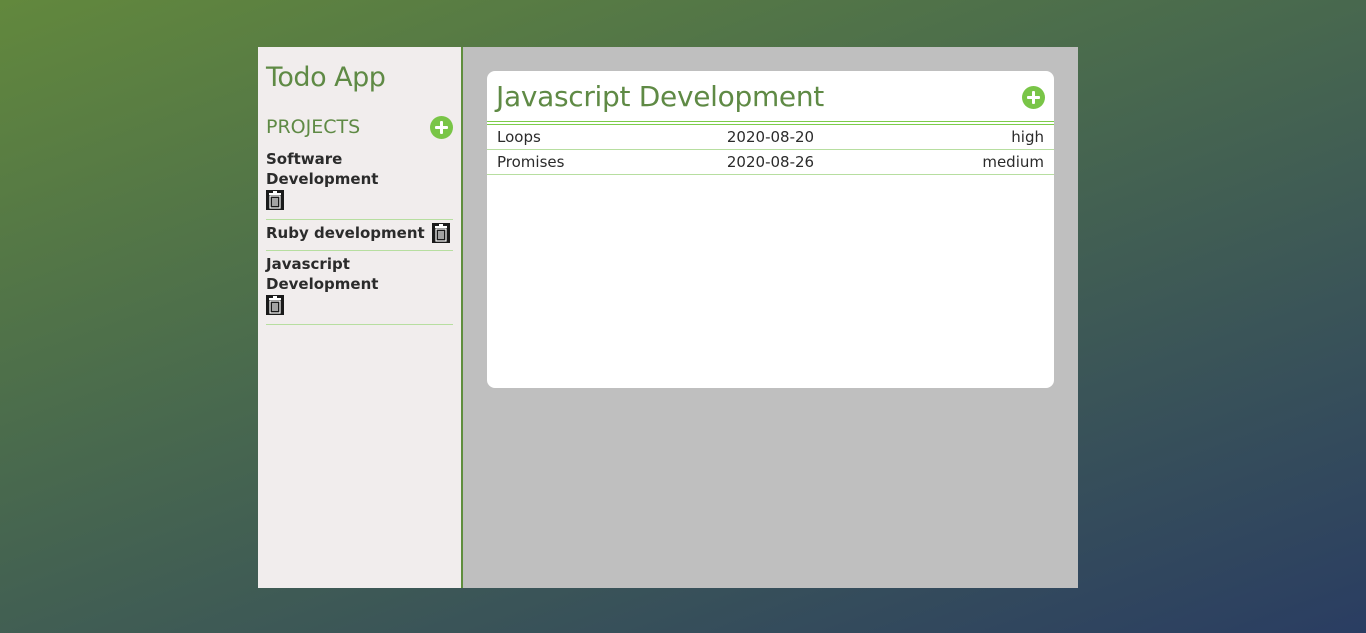  Describe the element at coordinates (322, 274) in the screenshot. I see `project-name: Javascript Development` at that location.